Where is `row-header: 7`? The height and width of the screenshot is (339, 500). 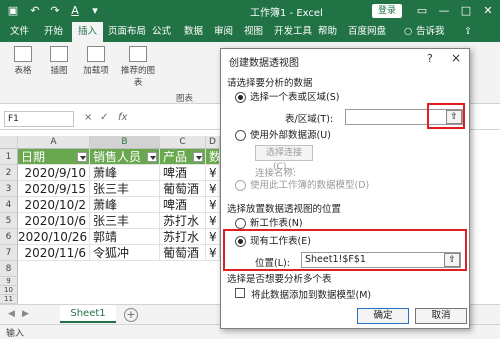 row-header: 7 is located at coordinates (9, 253).